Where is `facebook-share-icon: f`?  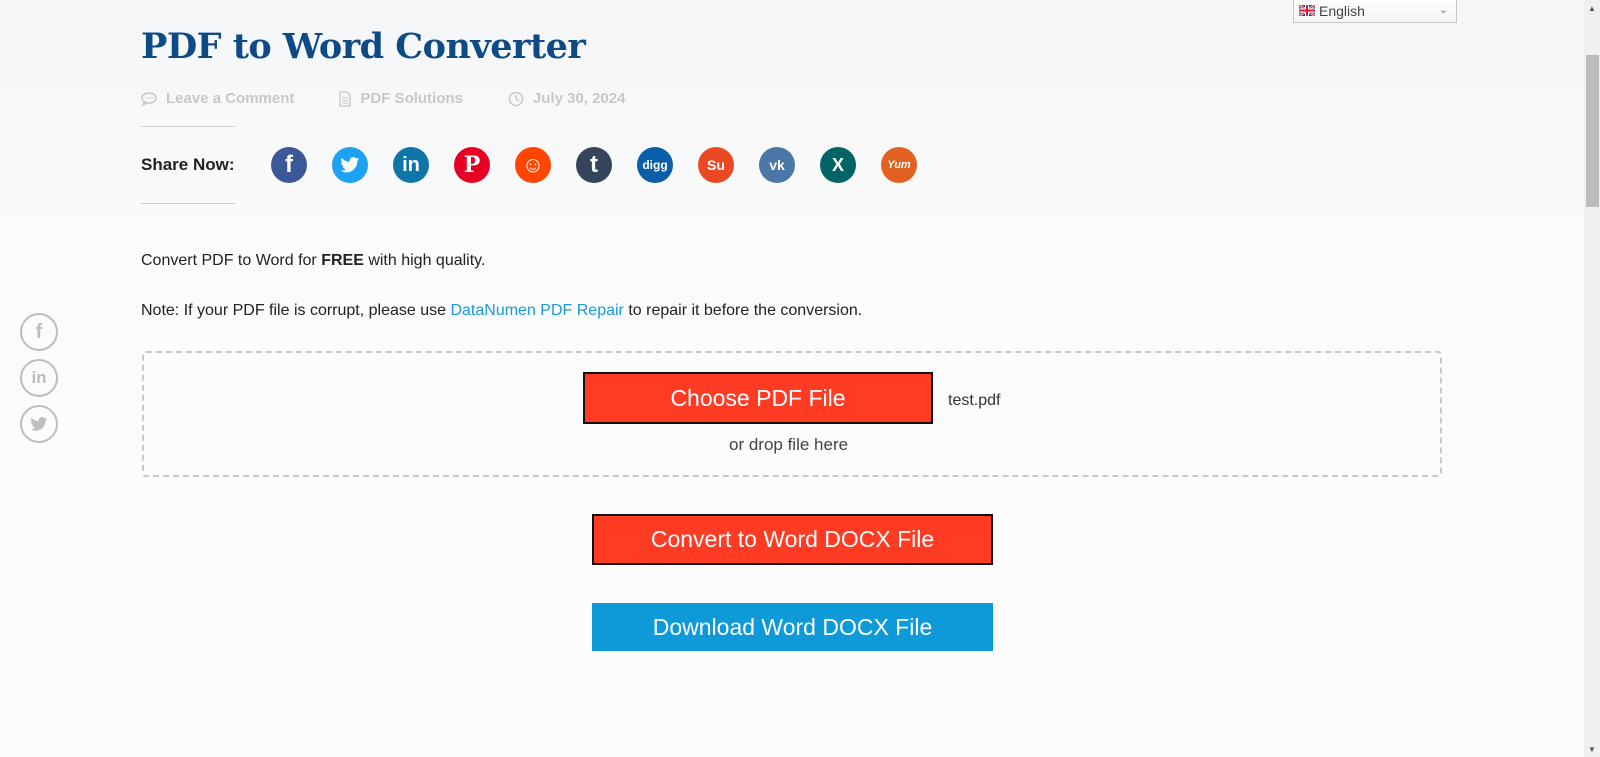
facebook-share-icon: f is located at coordinates (289, 165).